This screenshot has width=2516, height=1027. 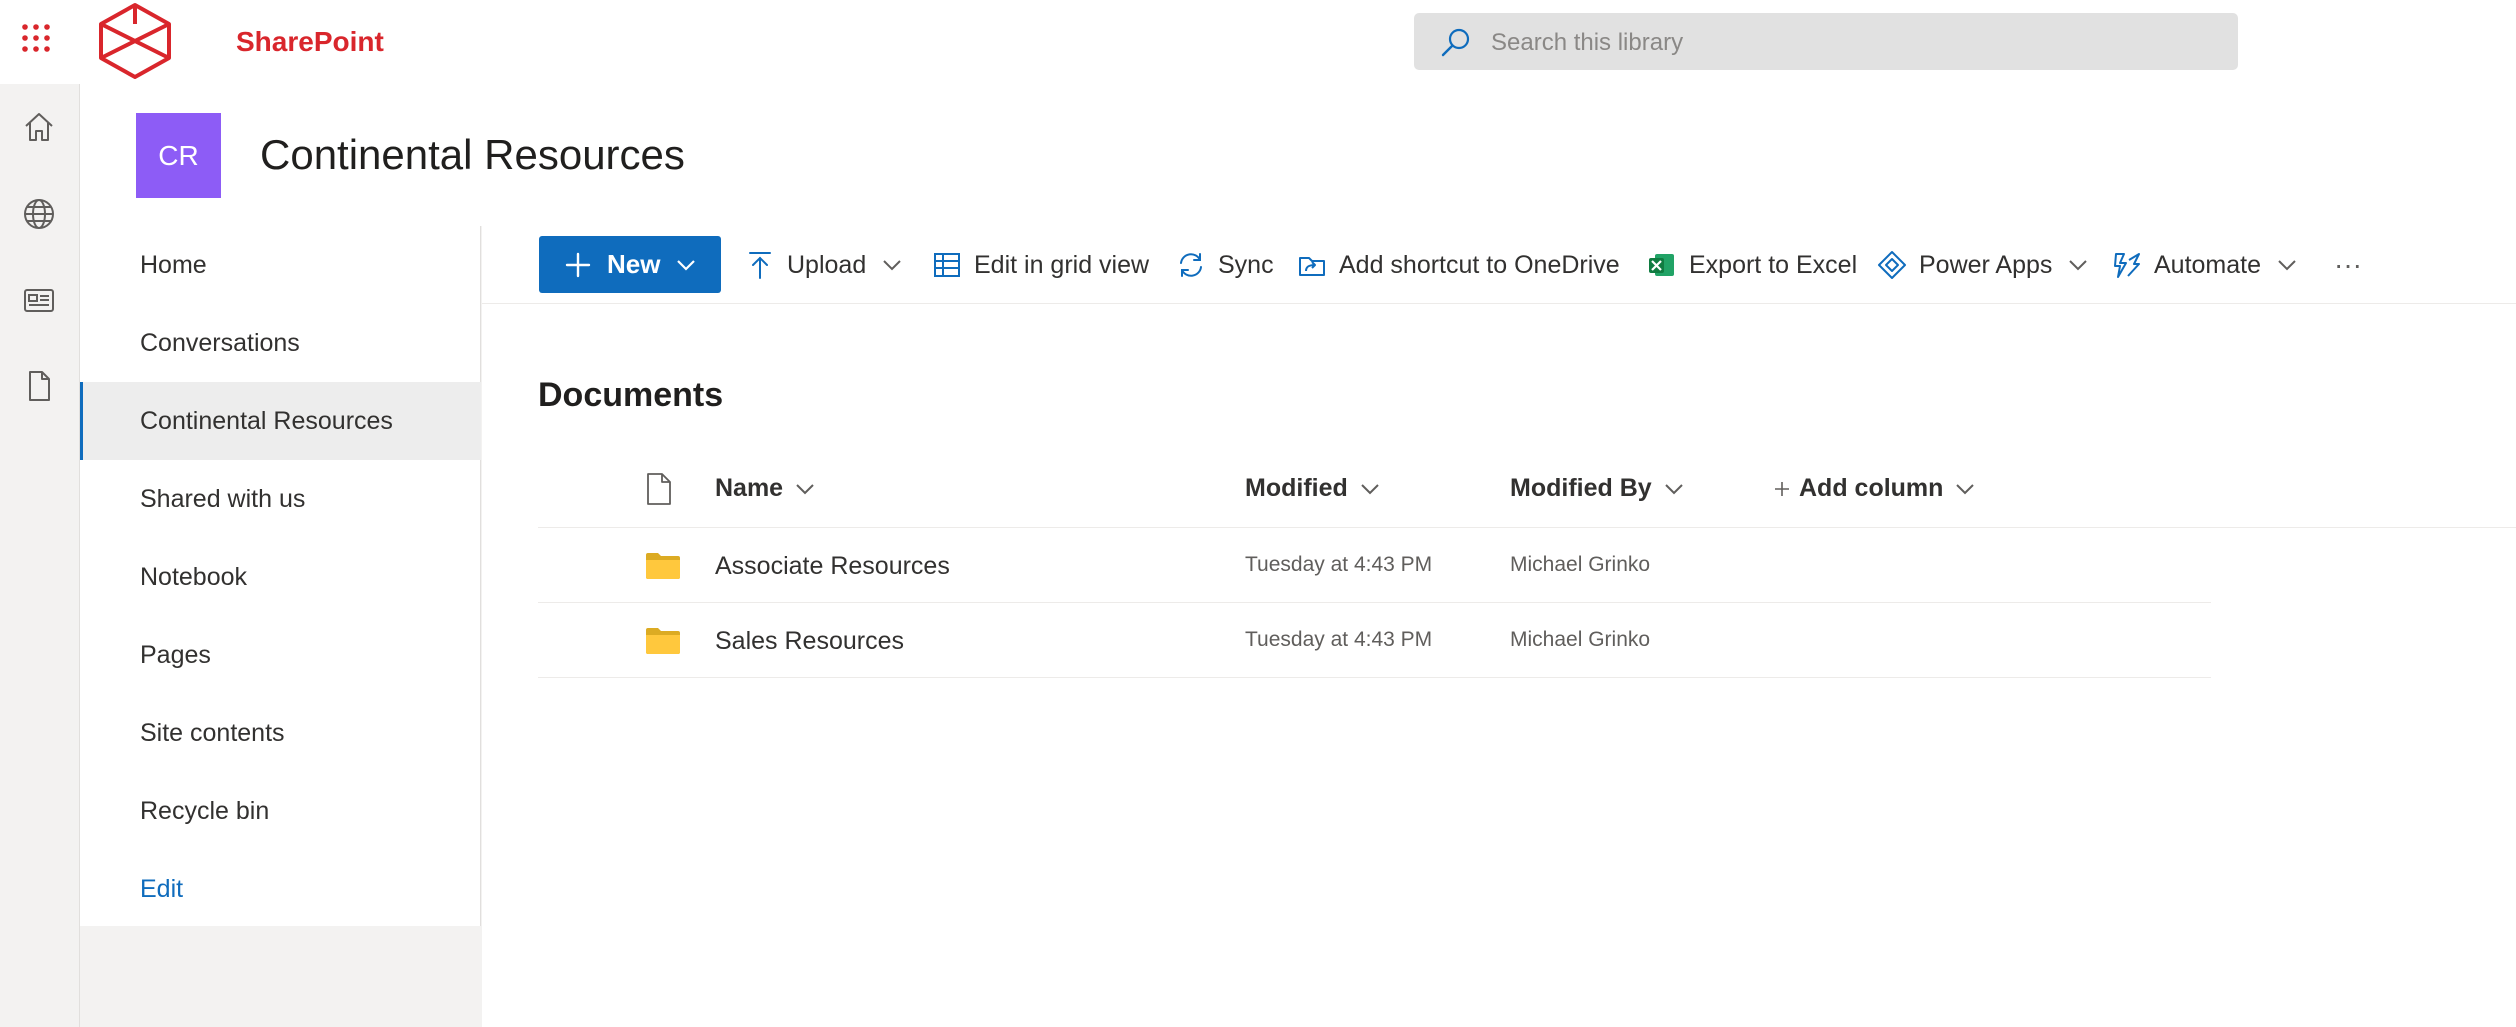 What do you see at coordinates (1258, 42) in the screenshot?
I see `suite-header: SharePoint Search this library` at bounding box center [1258, 42].